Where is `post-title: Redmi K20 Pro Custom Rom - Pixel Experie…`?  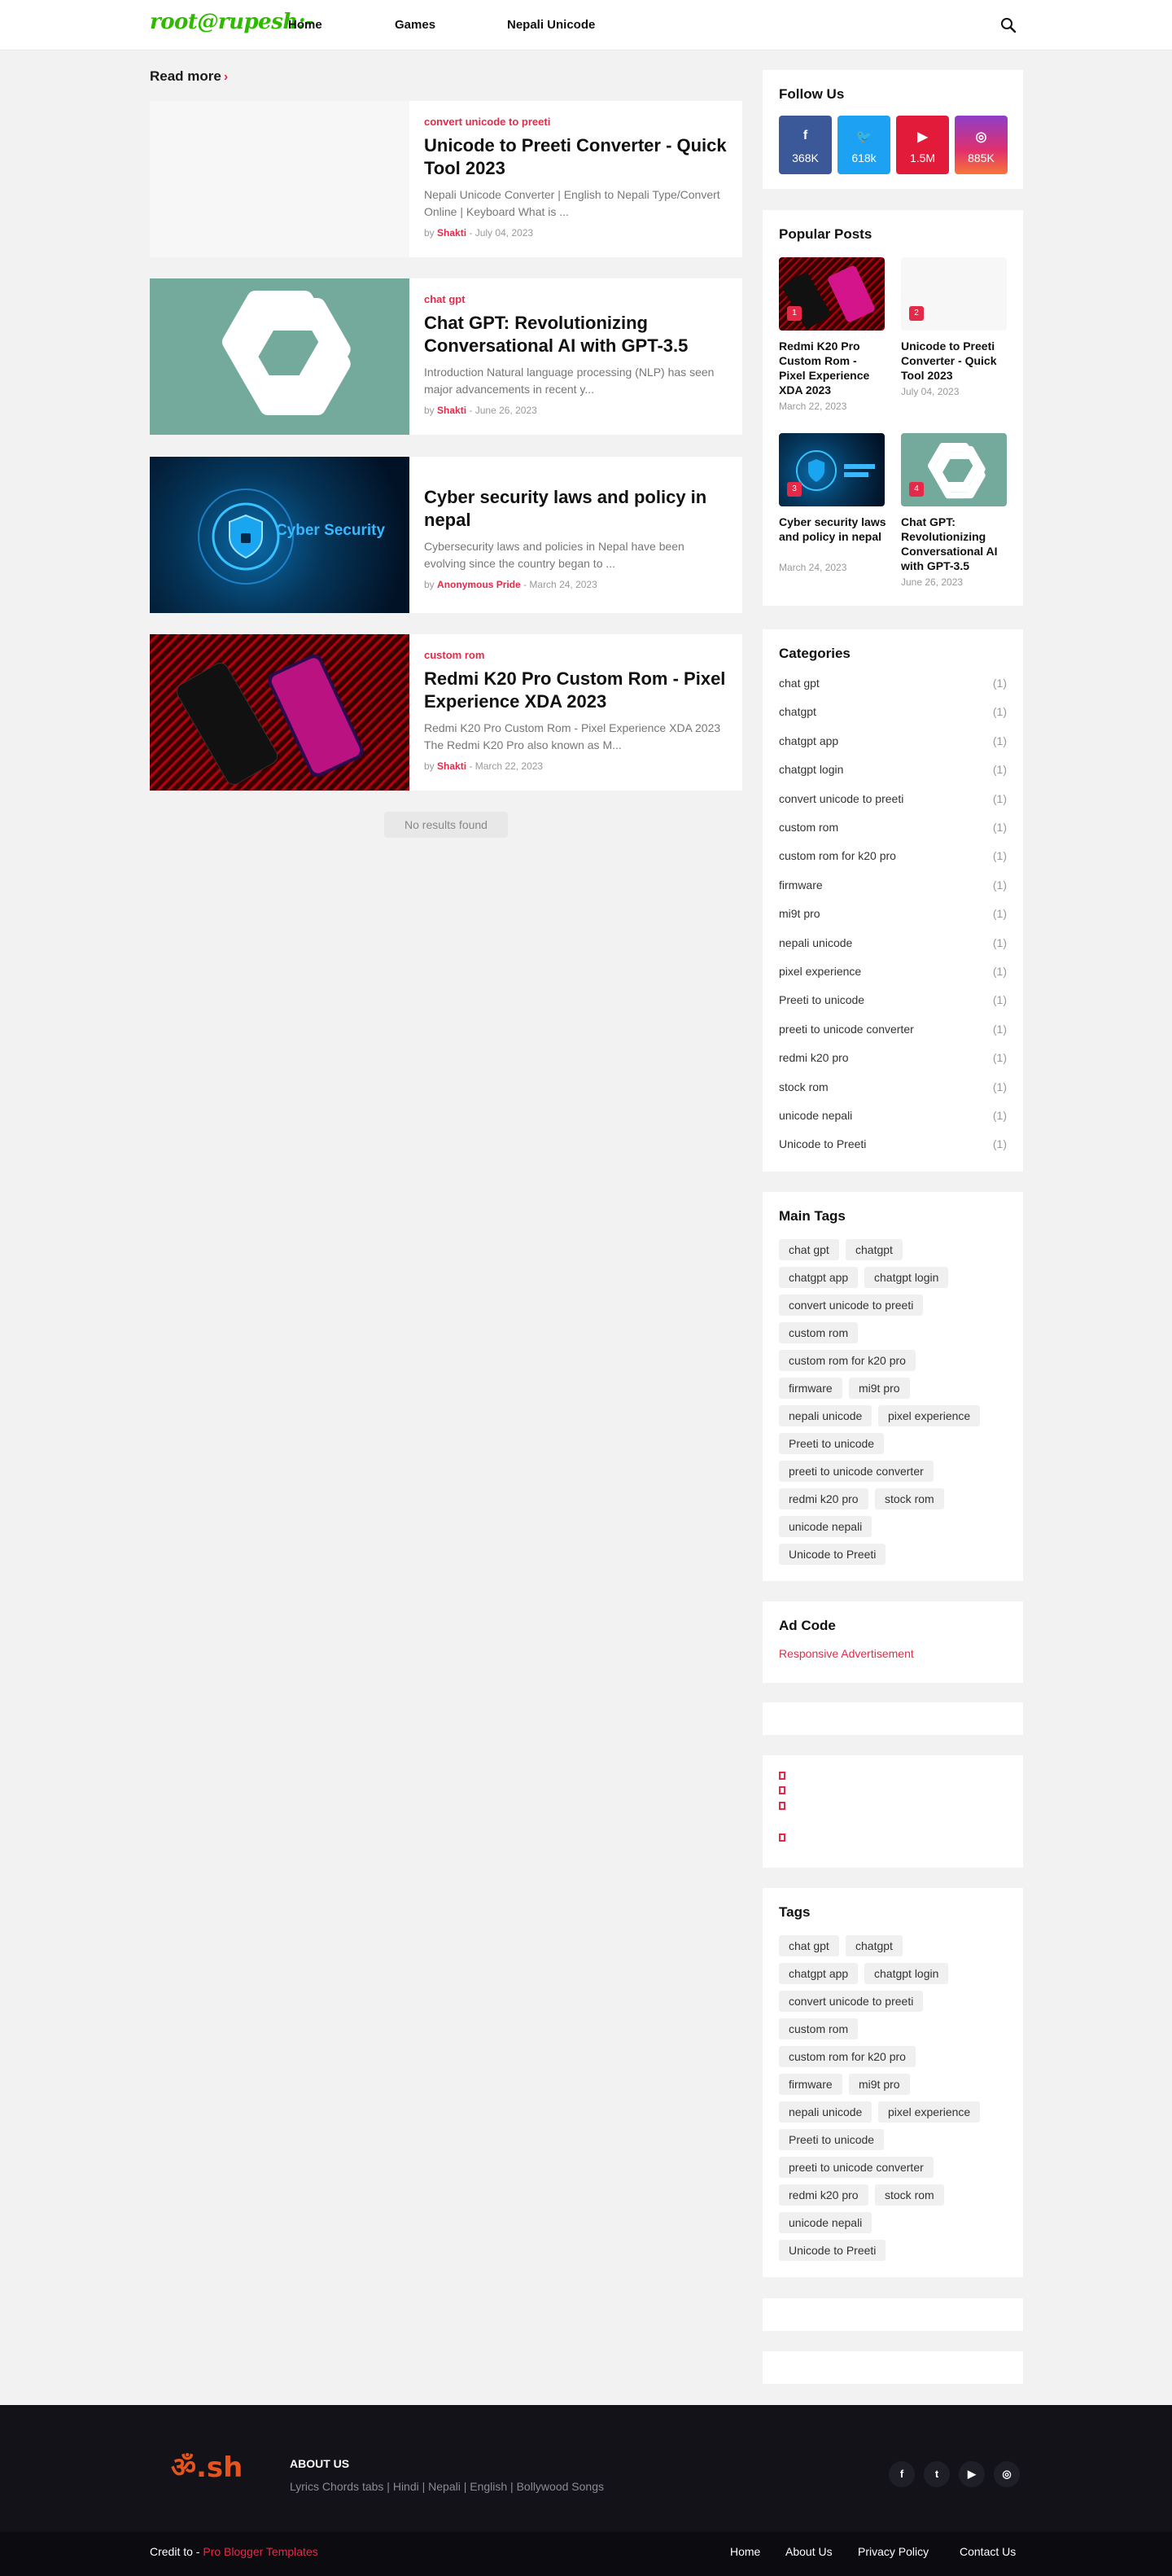 post-title: Redmi K20 Pro Custom Rom - Pixel Experie… is located at coordinates (576, 690).